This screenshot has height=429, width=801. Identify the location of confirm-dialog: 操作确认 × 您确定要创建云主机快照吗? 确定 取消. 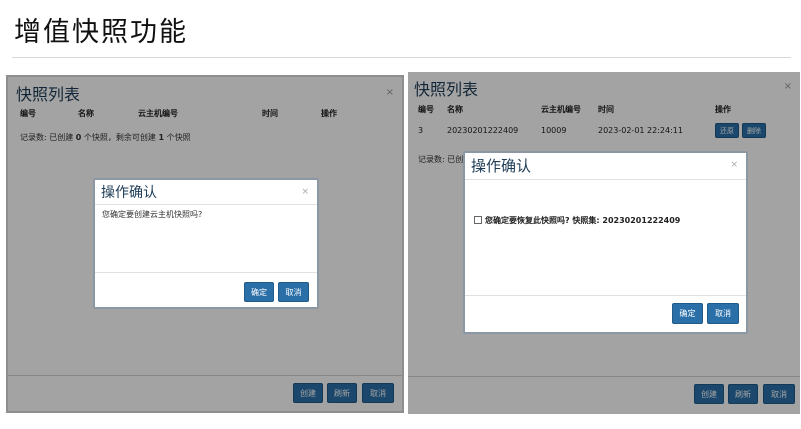
(206, 243).